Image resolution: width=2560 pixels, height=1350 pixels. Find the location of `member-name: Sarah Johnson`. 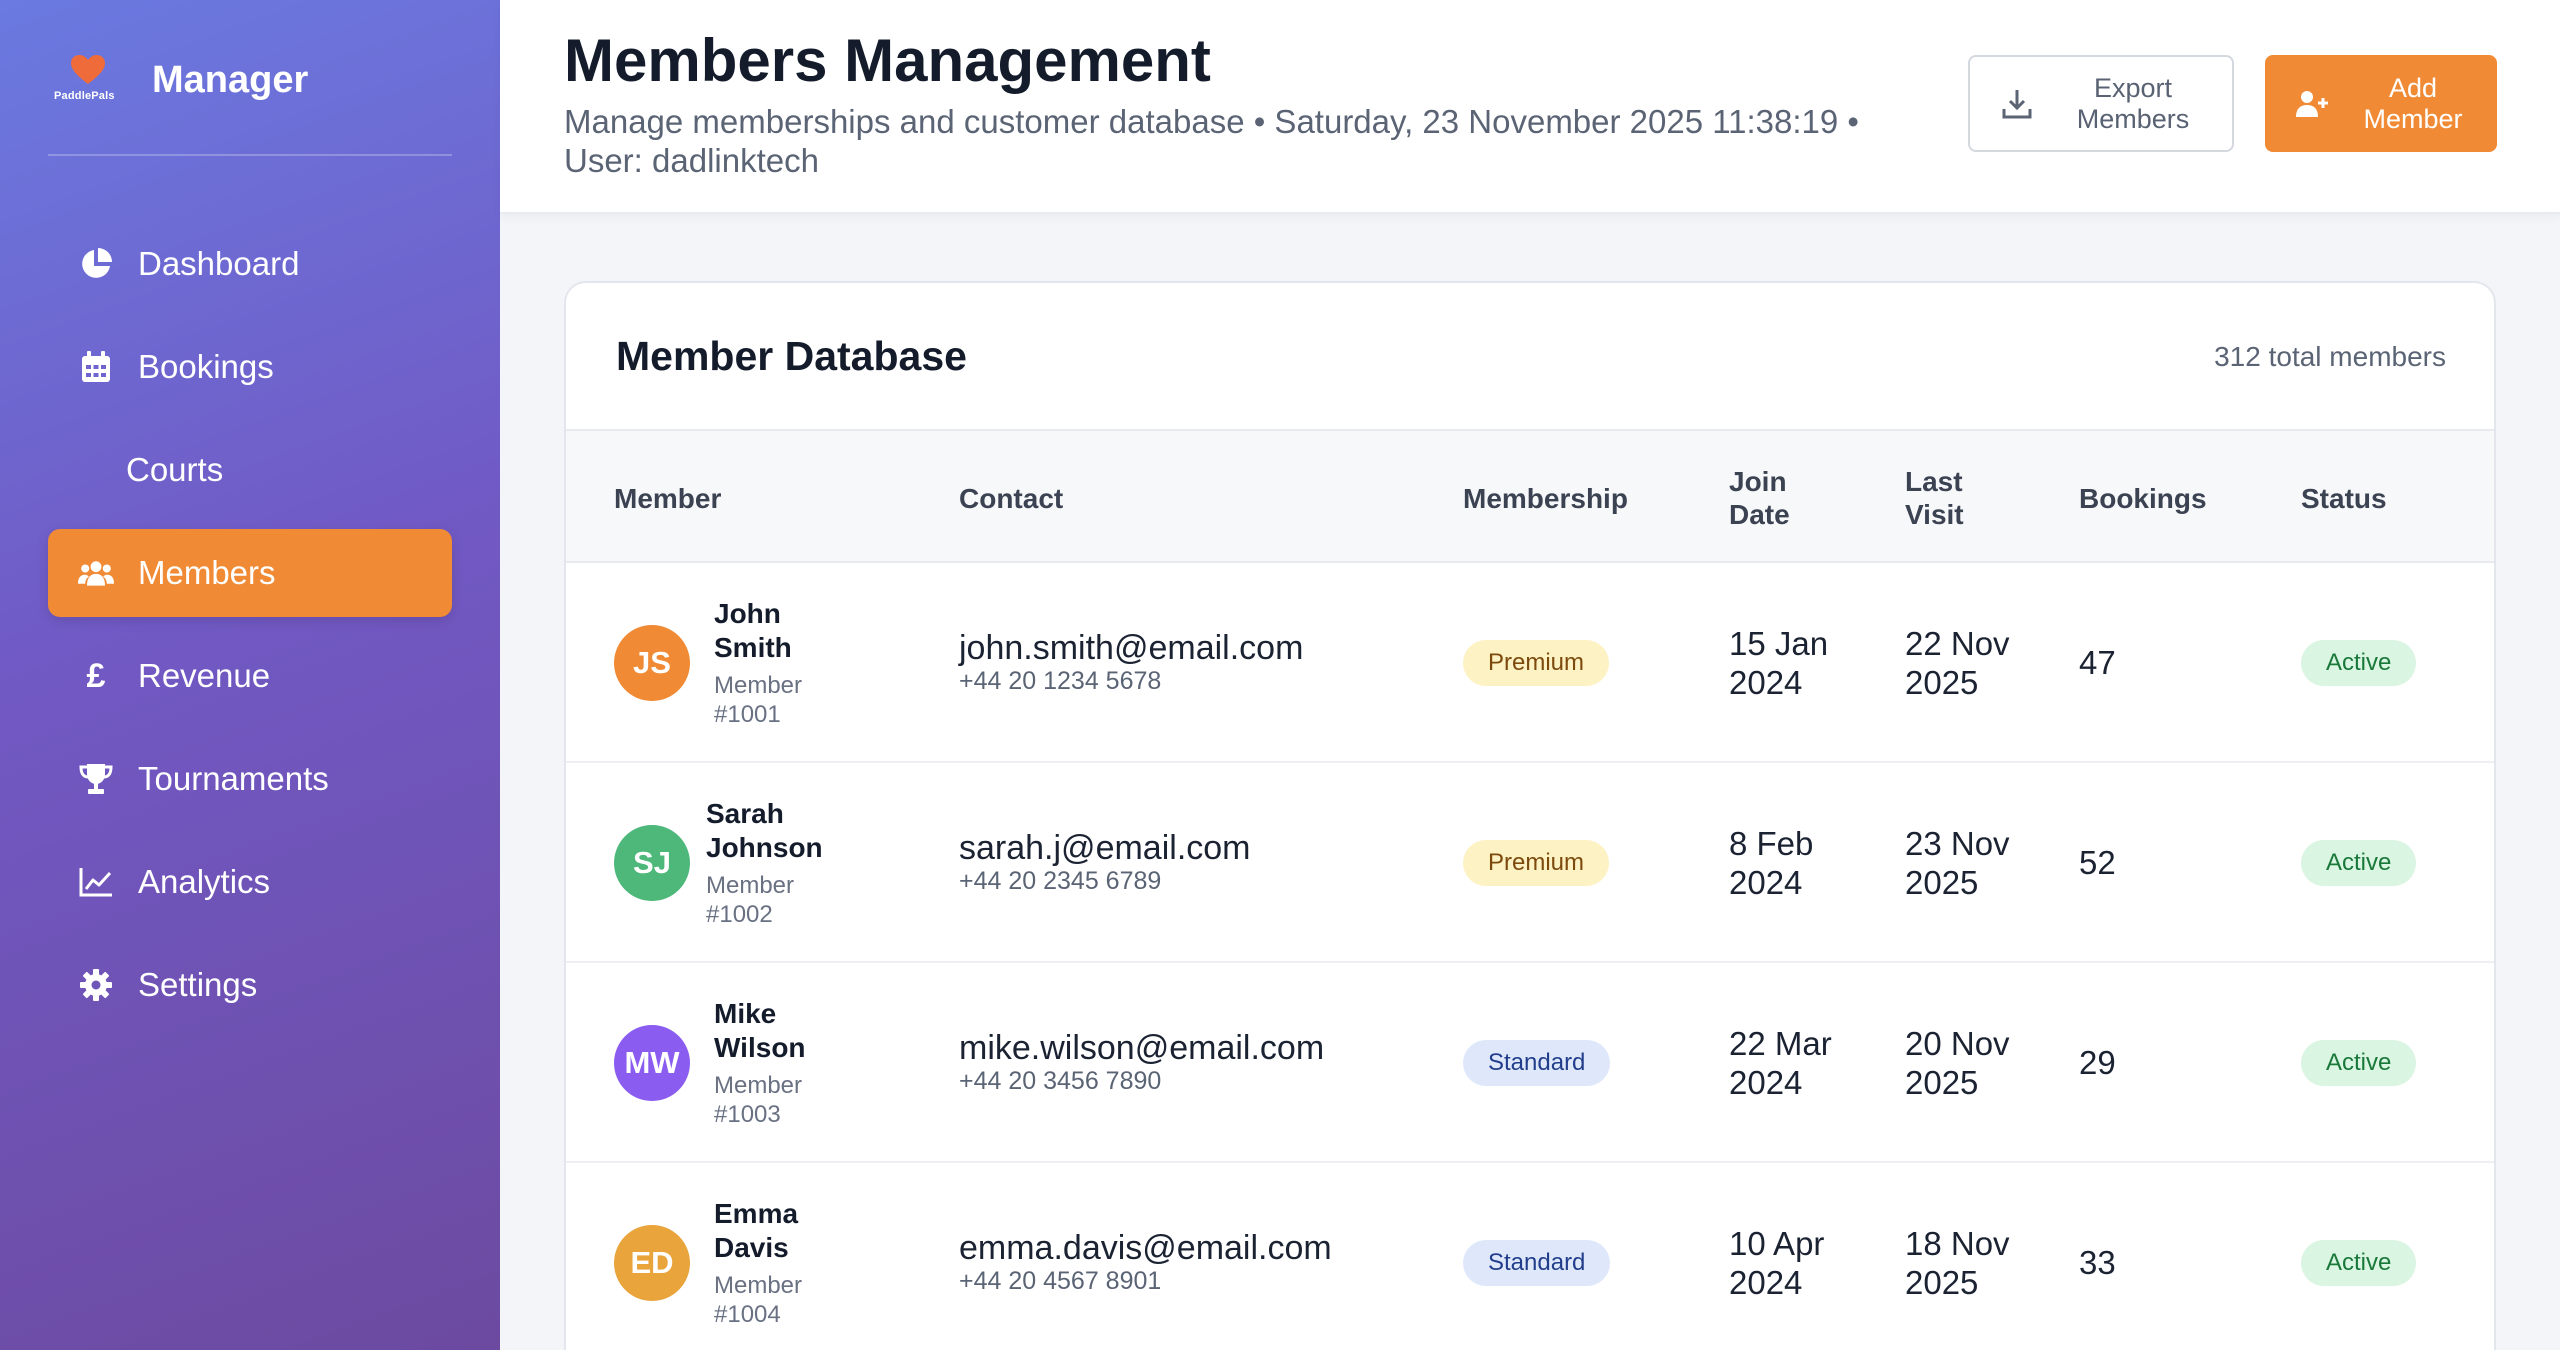

member-name: Sarah Johnson is located at coordinates (764, 830).